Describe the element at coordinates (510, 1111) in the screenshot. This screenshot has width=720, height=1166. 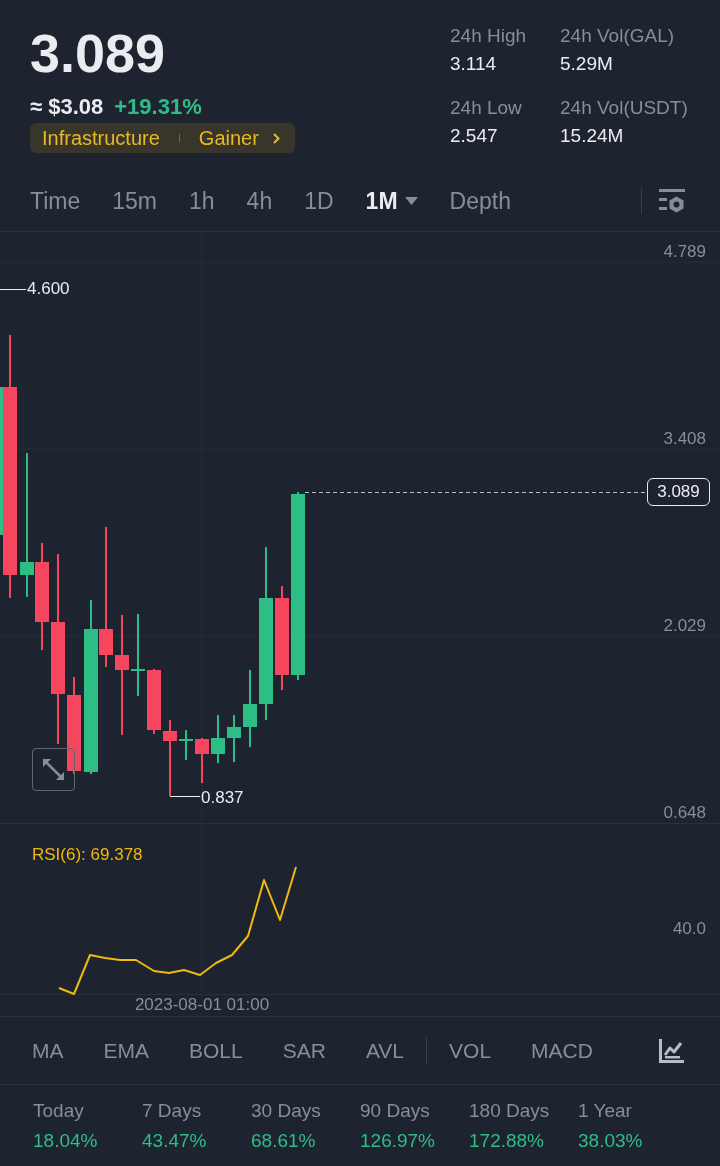
I see `period-label: 180 Days` at that location.